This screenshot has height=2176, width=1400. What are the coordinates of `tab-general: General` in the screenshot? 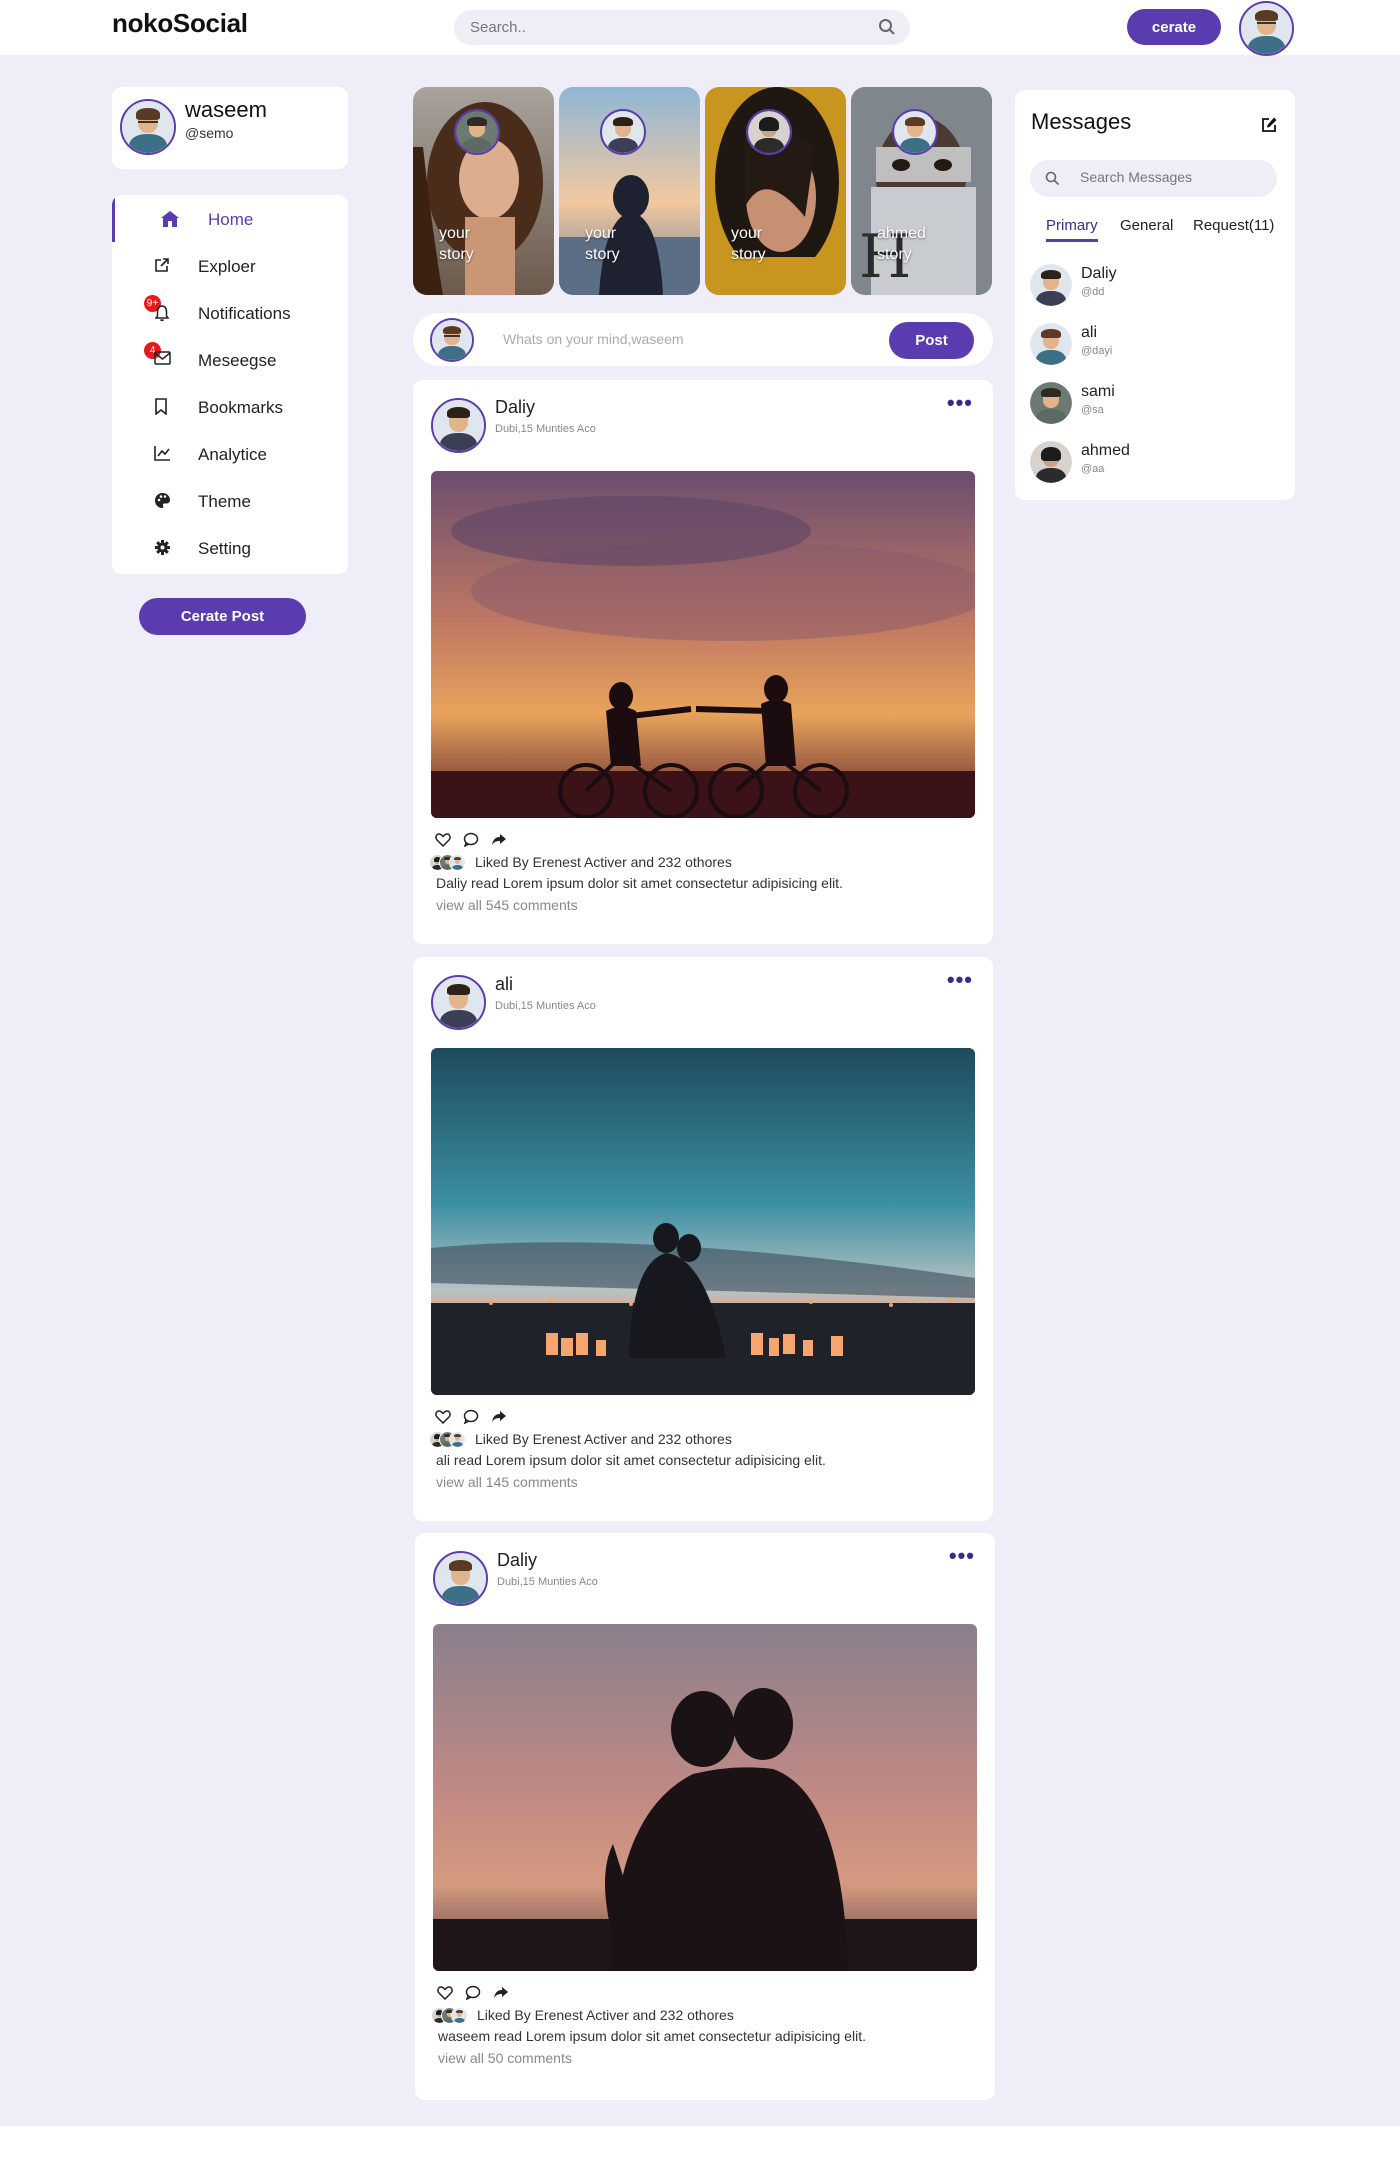 It's located at (1146, 225).